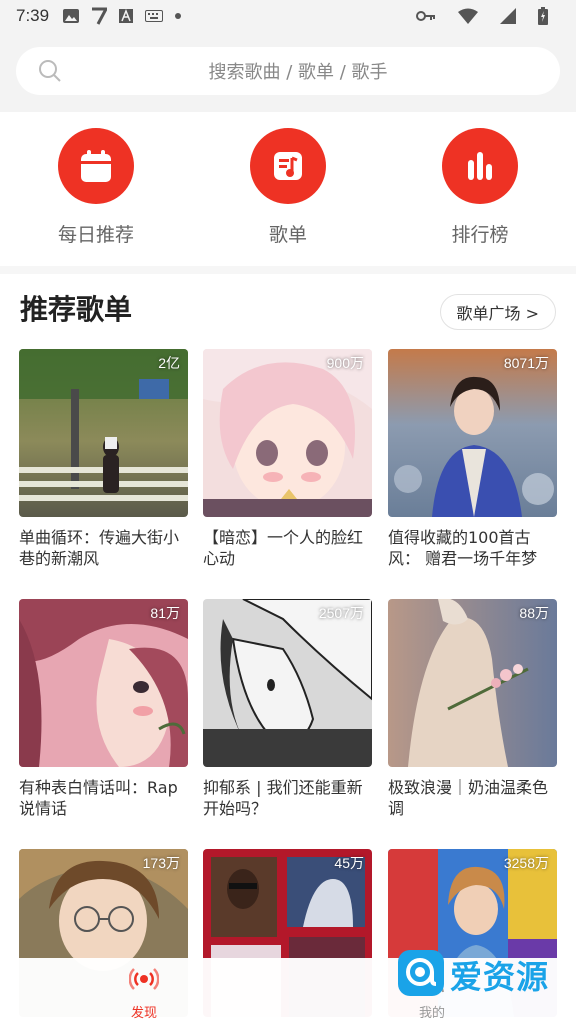 This screenshot has height=1024, width=576. Describe the element at coordinates (298, 72) in the screenshot. I see `search-placeholder: 搜索歌曲 / 歌单 / 歌手` at that location.